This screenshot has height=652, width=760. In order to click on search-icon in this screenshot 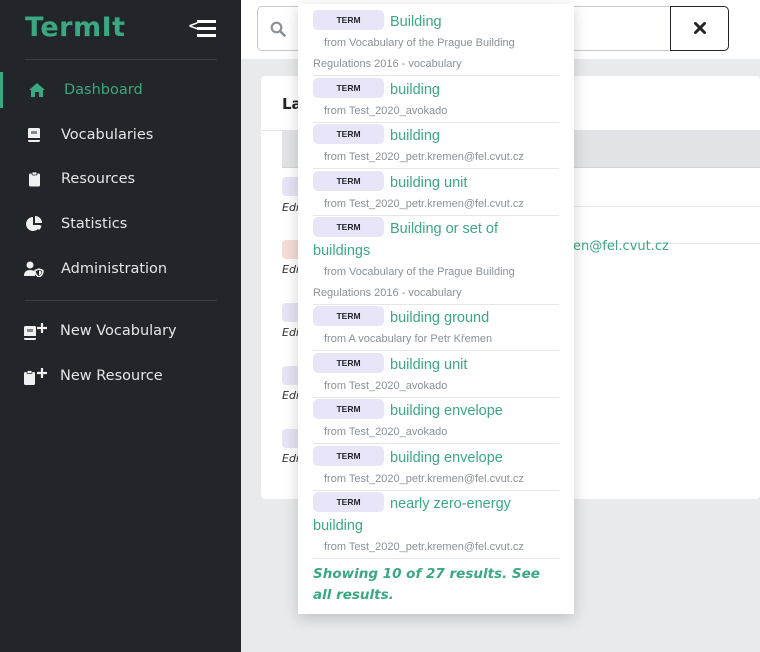, I will do `click(278, 29)`.